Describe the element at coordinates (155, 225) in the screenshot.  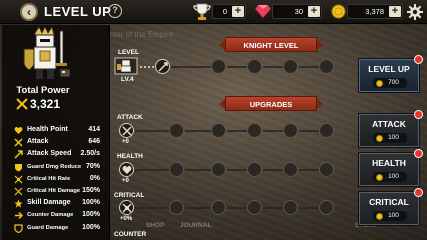
I see `faded-shop-label: SHOP` at that location.